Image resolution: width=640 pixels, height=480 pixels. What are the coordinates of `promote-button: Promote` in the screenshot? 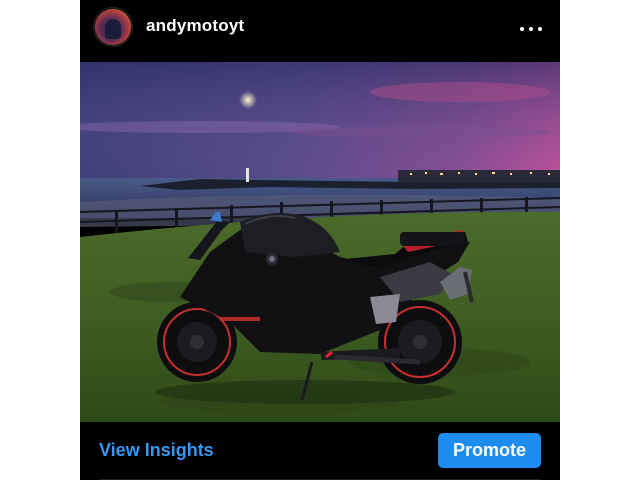 It's located at (489, 450).